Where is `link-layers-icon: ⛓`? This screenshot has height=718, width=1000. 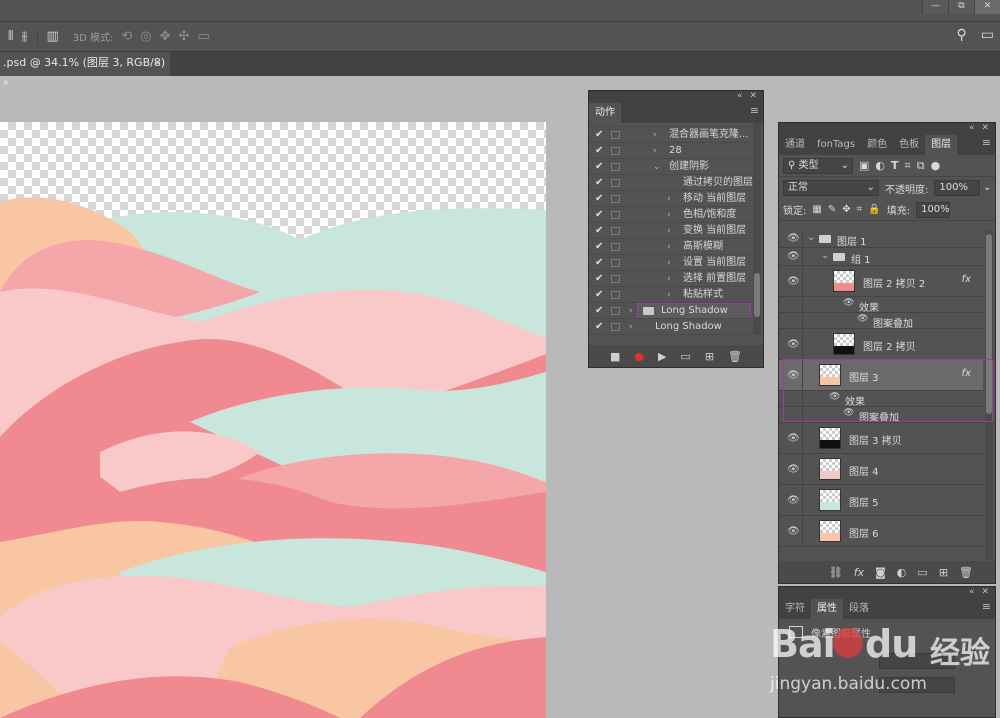
link-layers-icon: ⛓ is located at coordinates (836, 572).